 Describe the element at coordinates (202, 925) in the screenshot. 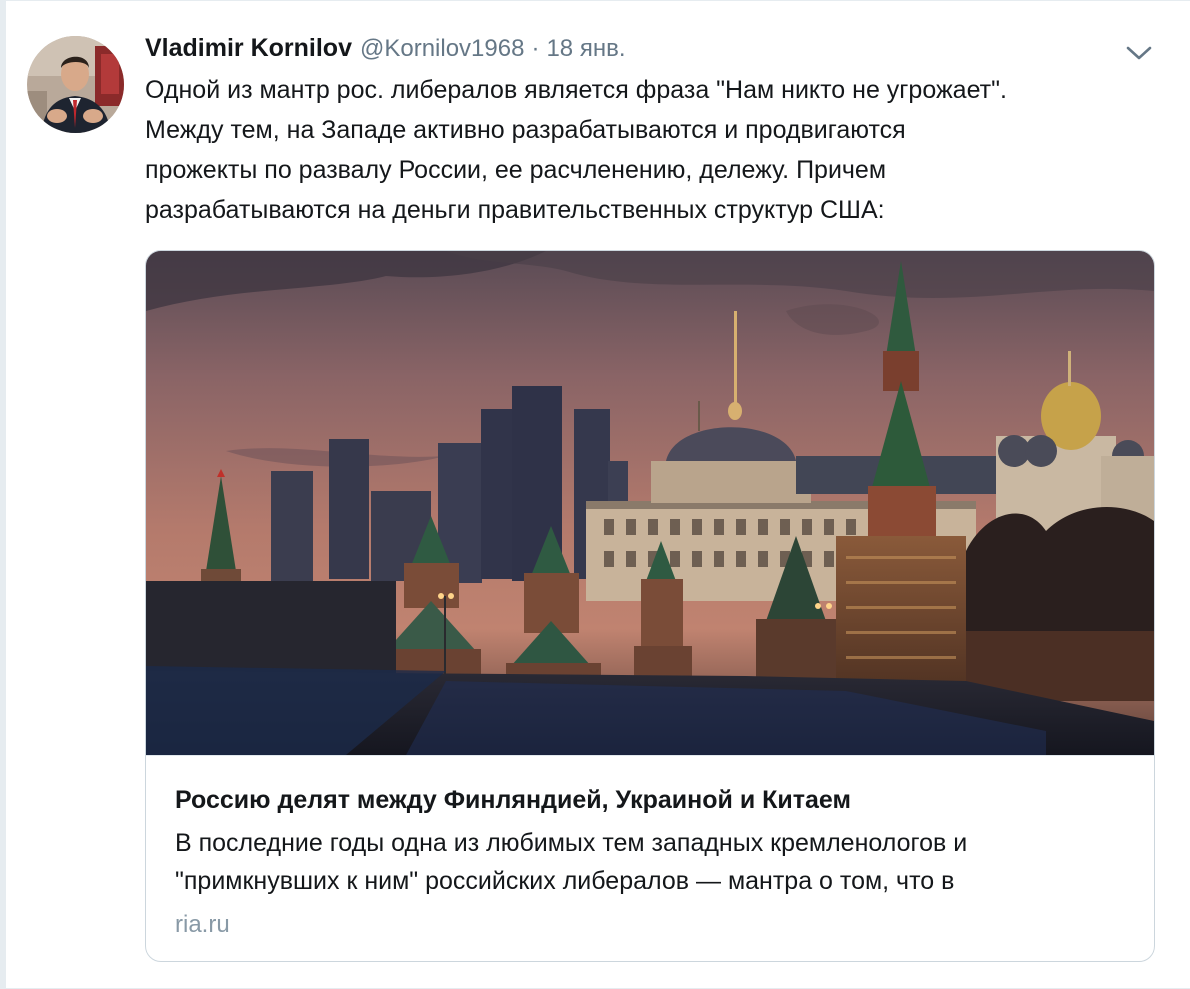

I see `card-domain: ria.ru` at that location.